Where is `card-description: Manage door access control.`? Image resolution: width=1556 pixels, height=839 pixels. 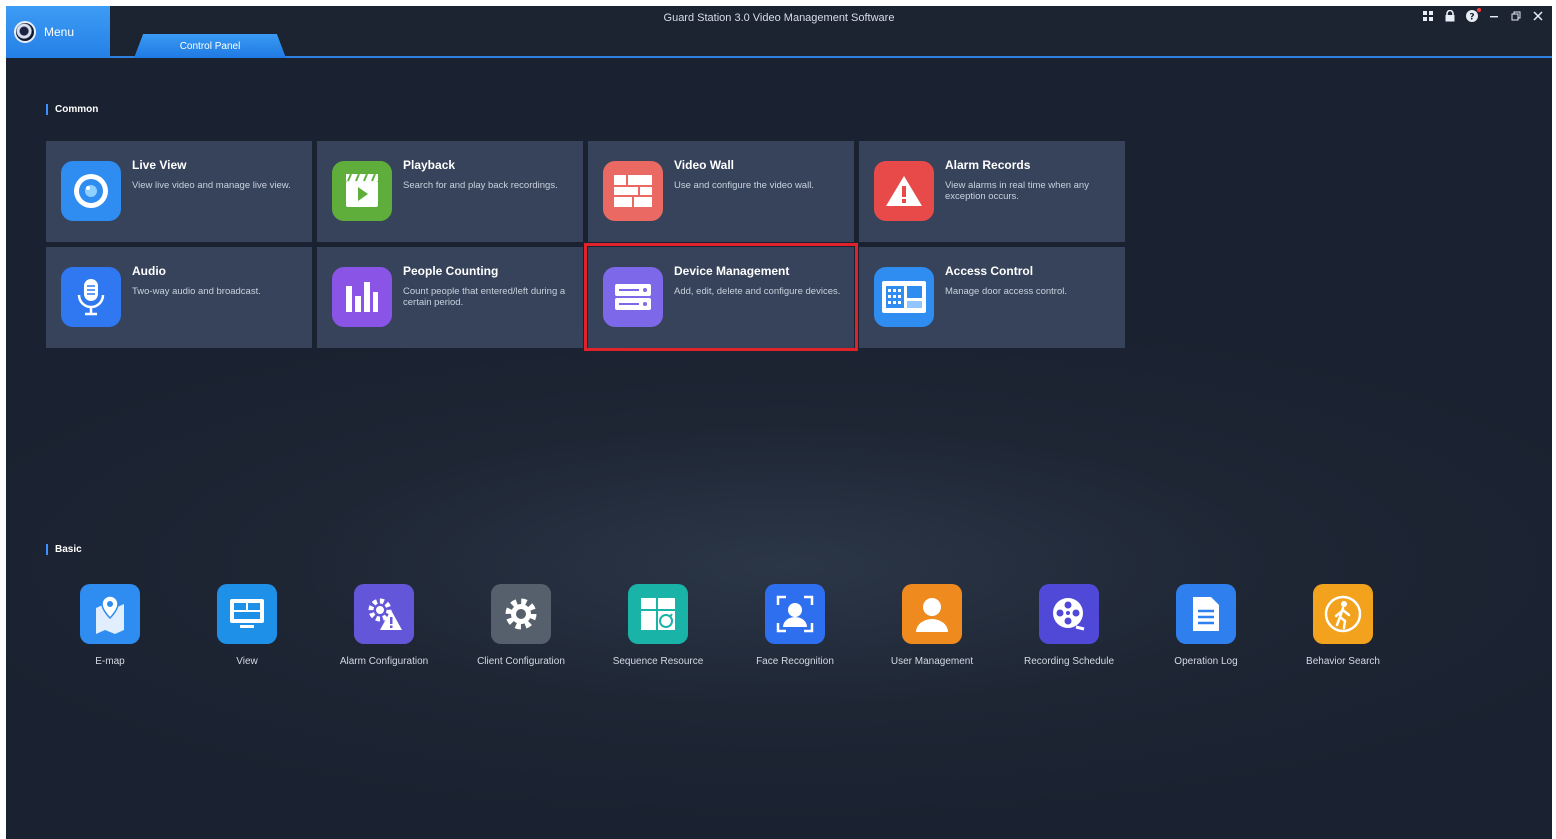
card-description: Manage door access control. is located at coordinates (1006, 291).